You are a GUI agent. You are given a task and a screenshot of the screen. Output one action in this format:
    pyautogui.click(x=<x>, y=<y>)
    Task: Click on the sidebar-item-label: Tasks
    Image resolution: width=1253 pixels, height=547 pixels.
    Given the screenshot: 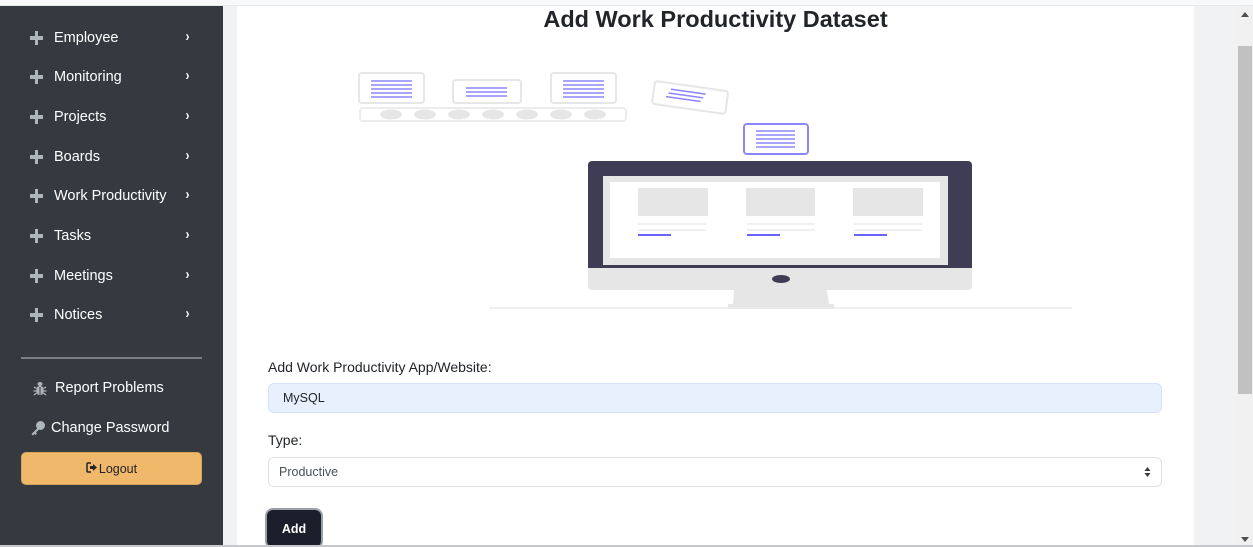 What is the action you would take?
    pyautogui.click(x=73, y=236)
    